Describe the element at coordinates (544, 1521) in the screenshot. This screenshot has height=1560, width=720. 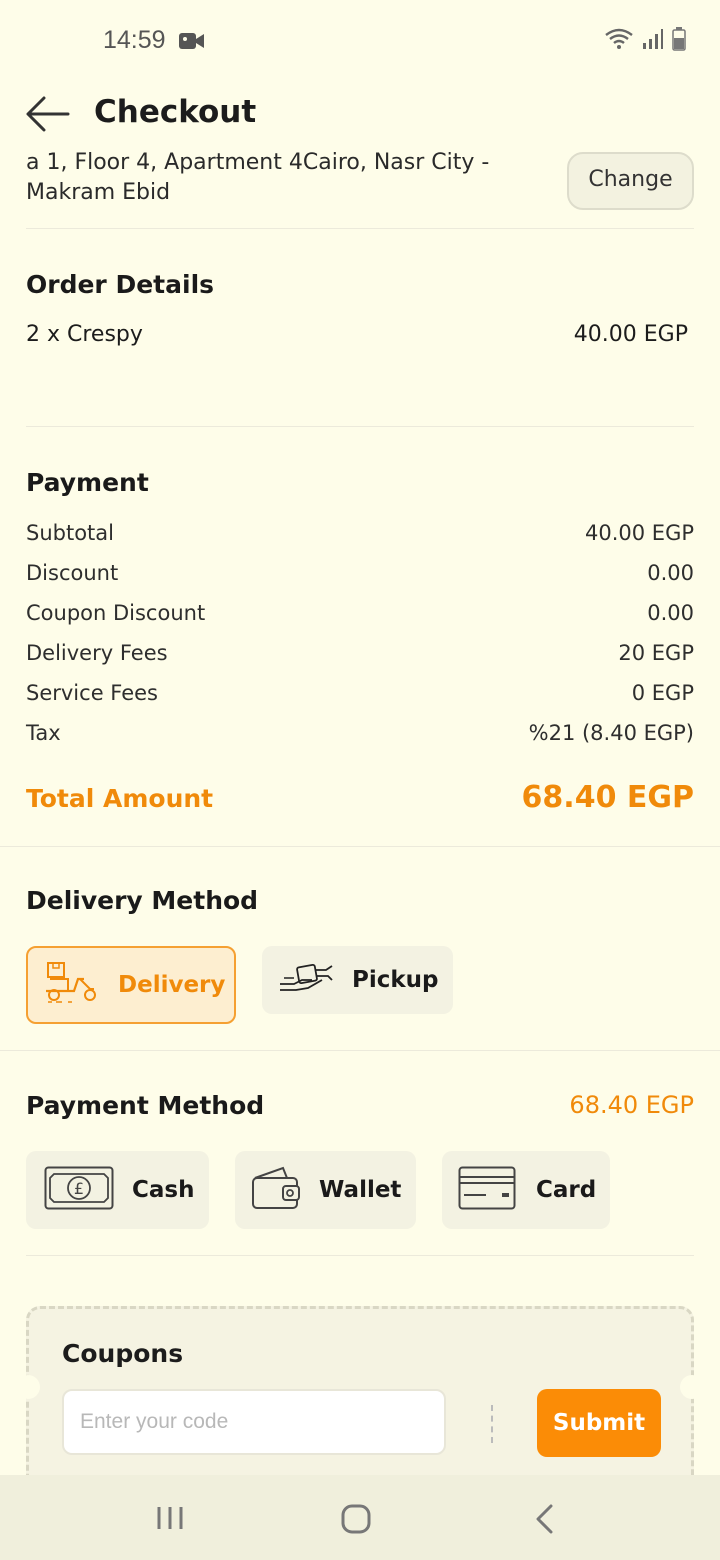
I see `system-back-icon` at that location.